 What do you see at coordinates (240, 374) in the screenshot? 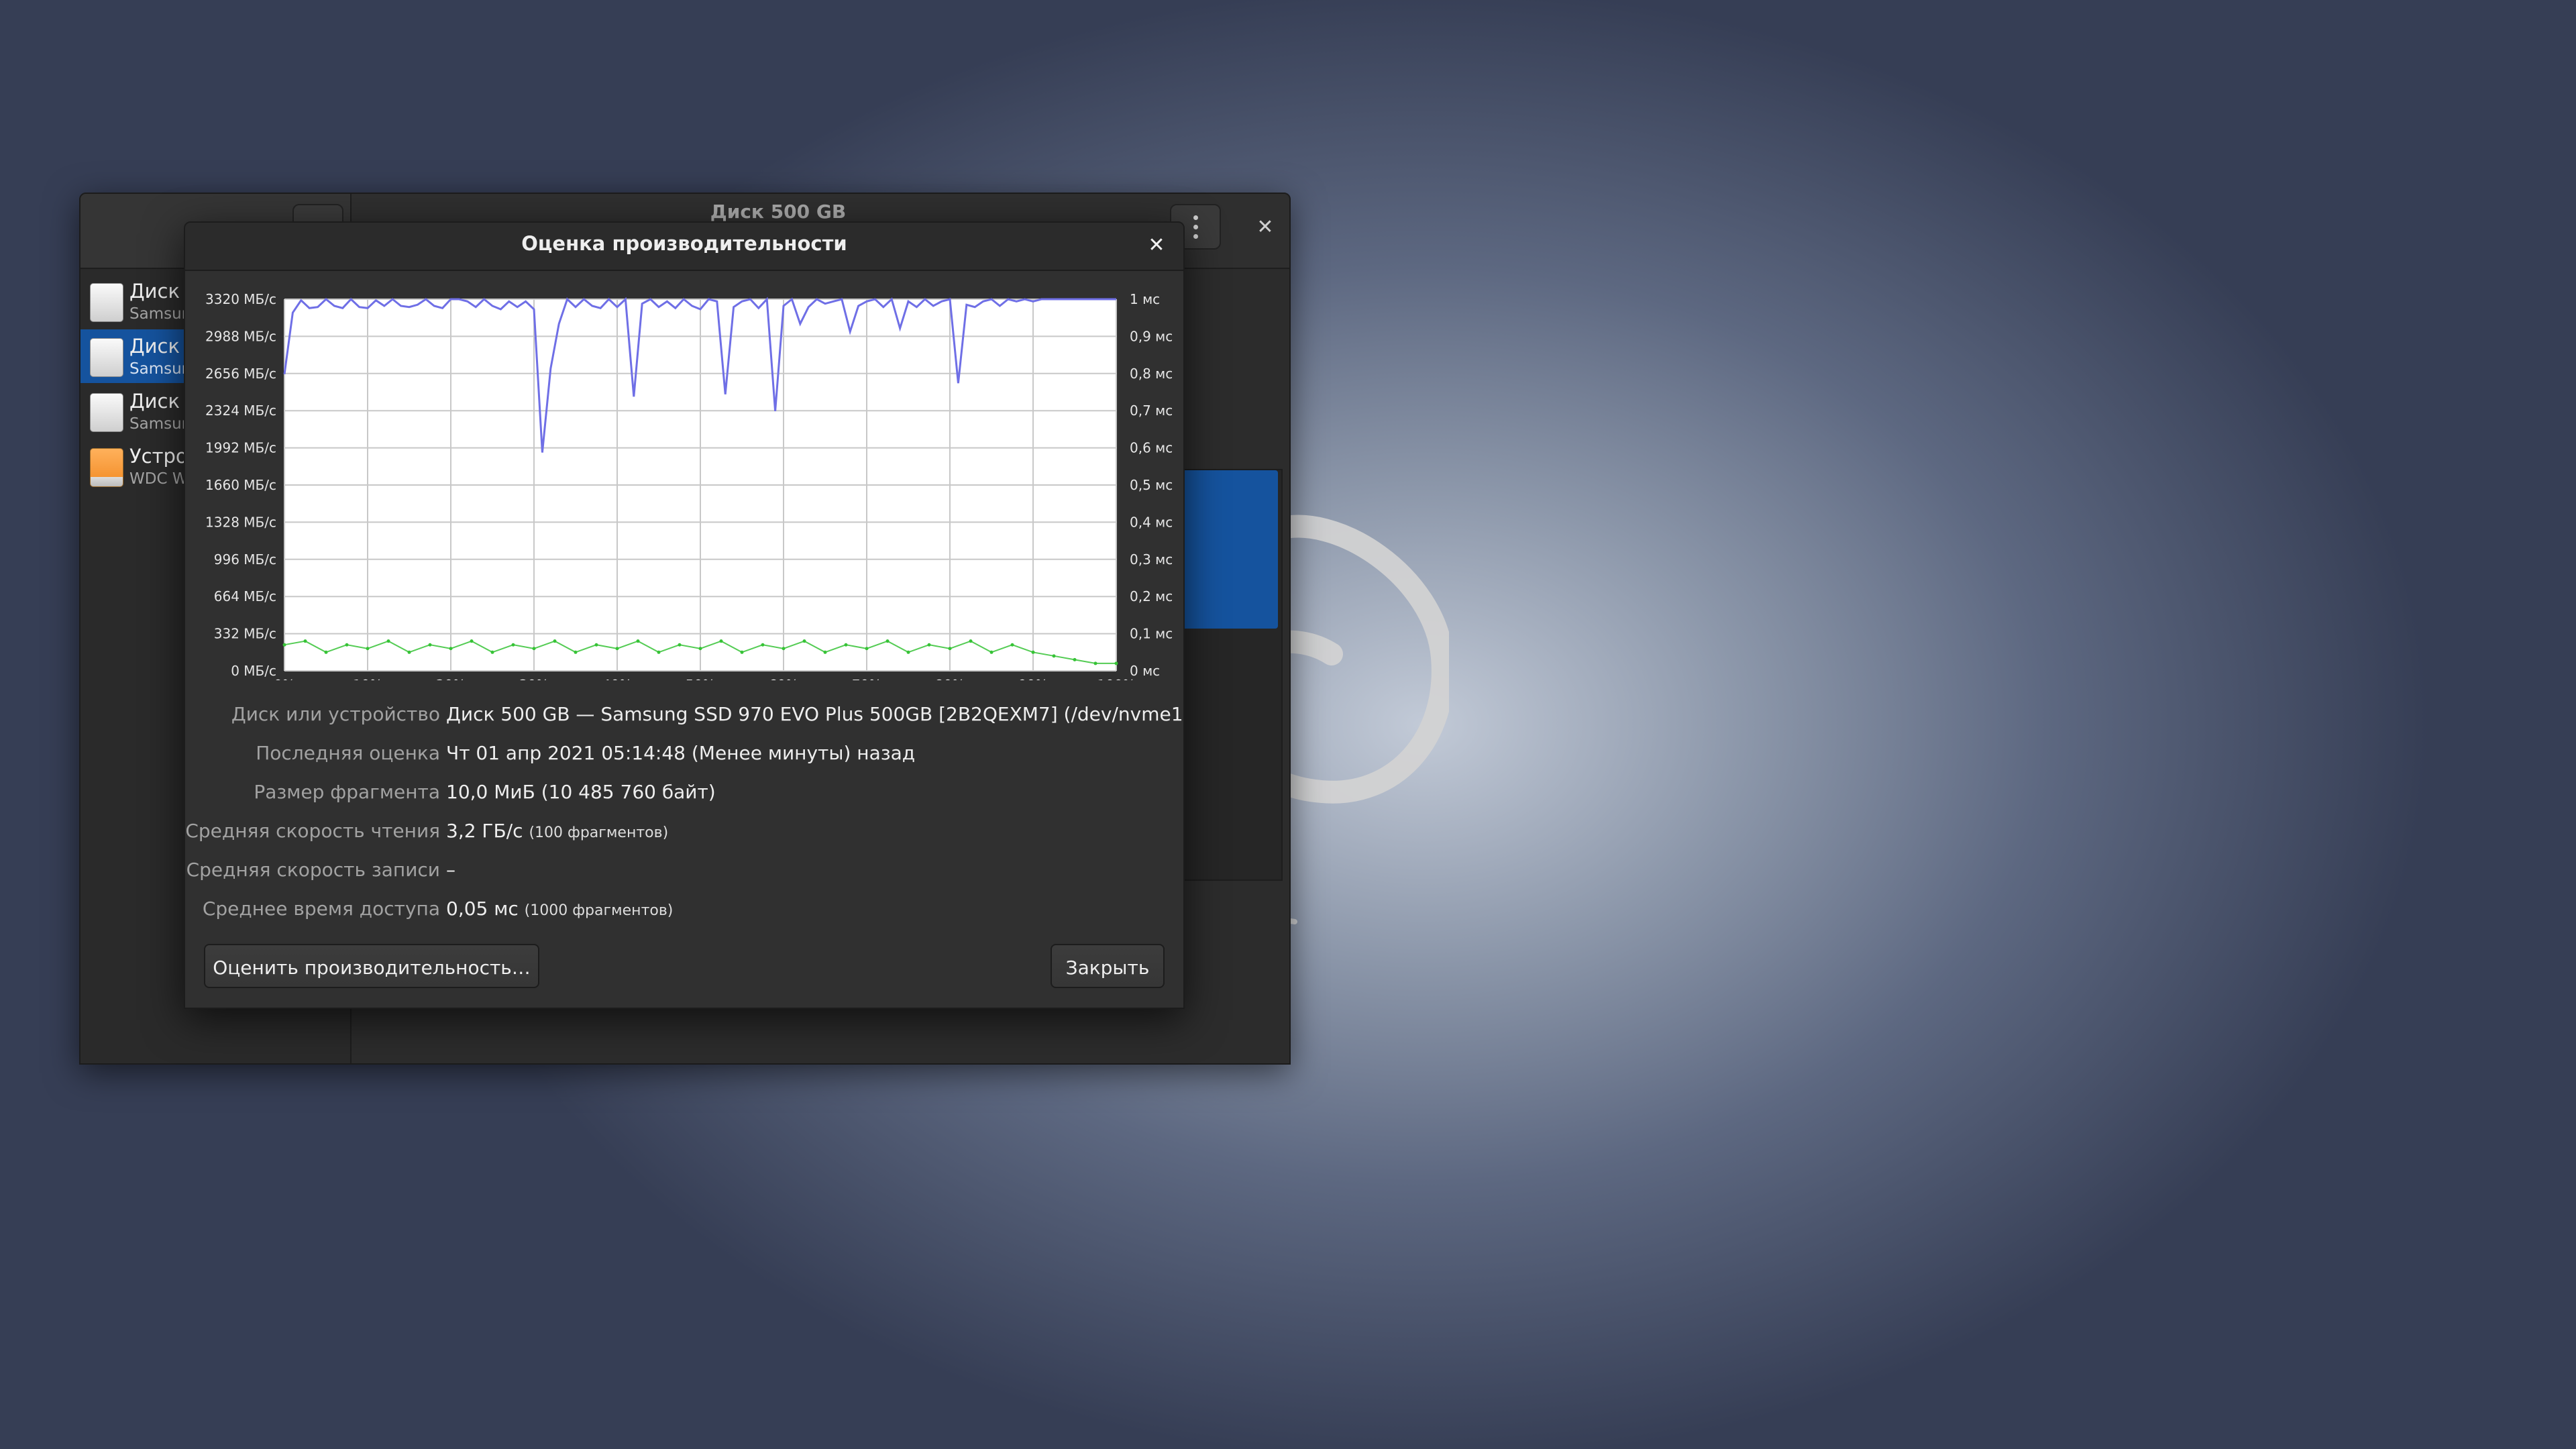
I see `y-left-tick-label: 2656 МБ/с` at bounding box center [240, 374].